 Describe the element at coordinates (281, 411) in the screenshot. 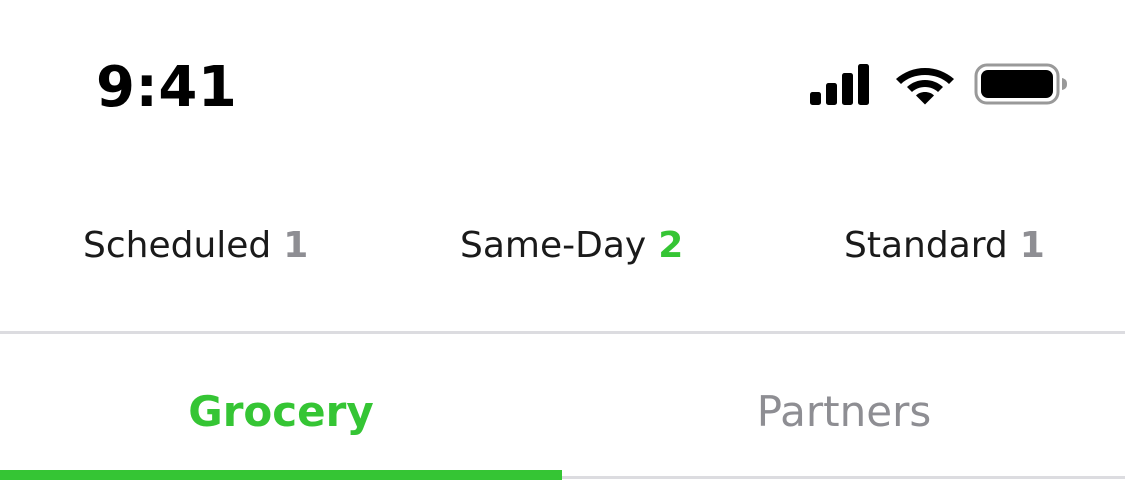

I see `tab-label: Grocery` at that location.